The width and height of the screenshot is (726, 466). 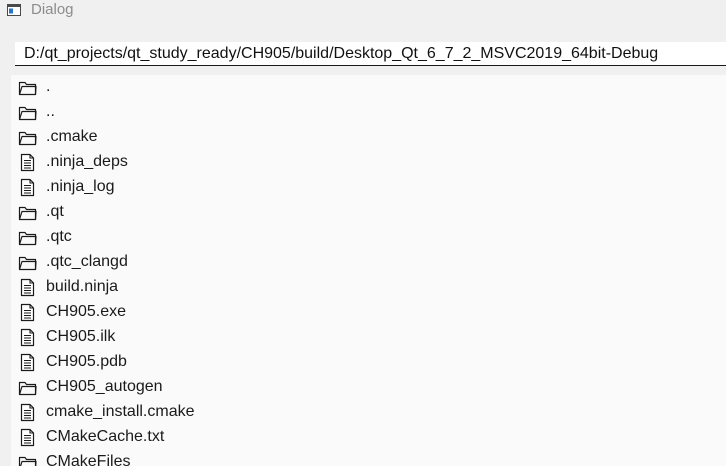 What do you see at coordinates (50, 111) in the screenshot?
I see `list-item-label: ..` at bounding box center [50, 111].